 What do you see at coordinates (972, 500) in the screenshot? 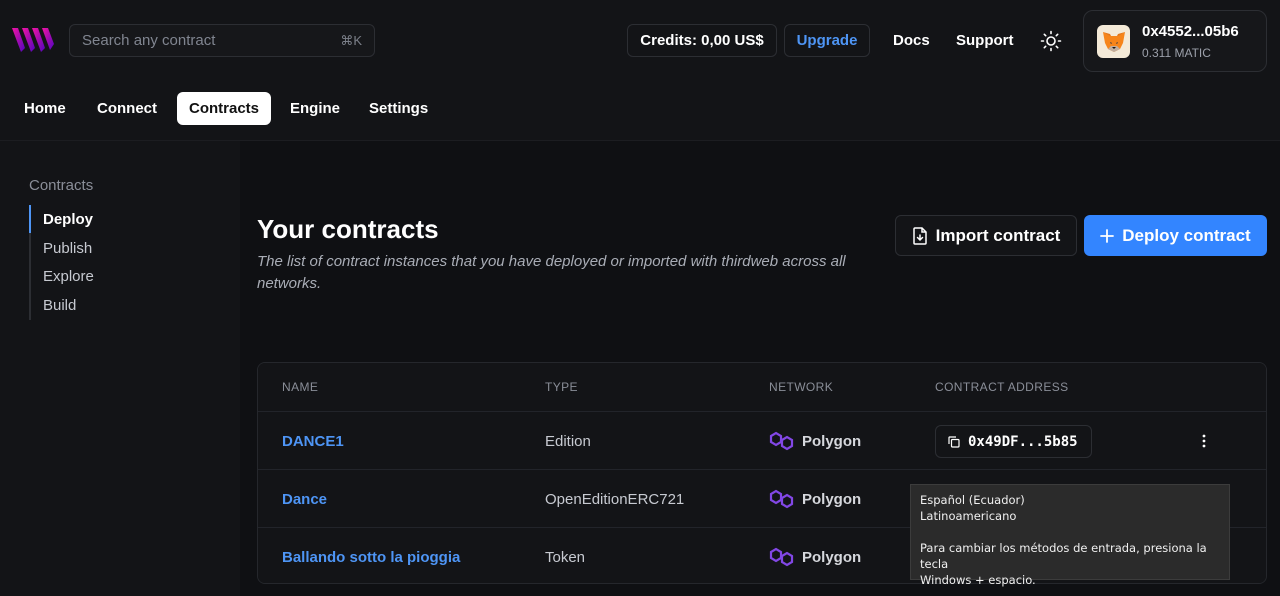
I see `tooltip-language: Español (Ecuador)` at bounding box center [972, 500].